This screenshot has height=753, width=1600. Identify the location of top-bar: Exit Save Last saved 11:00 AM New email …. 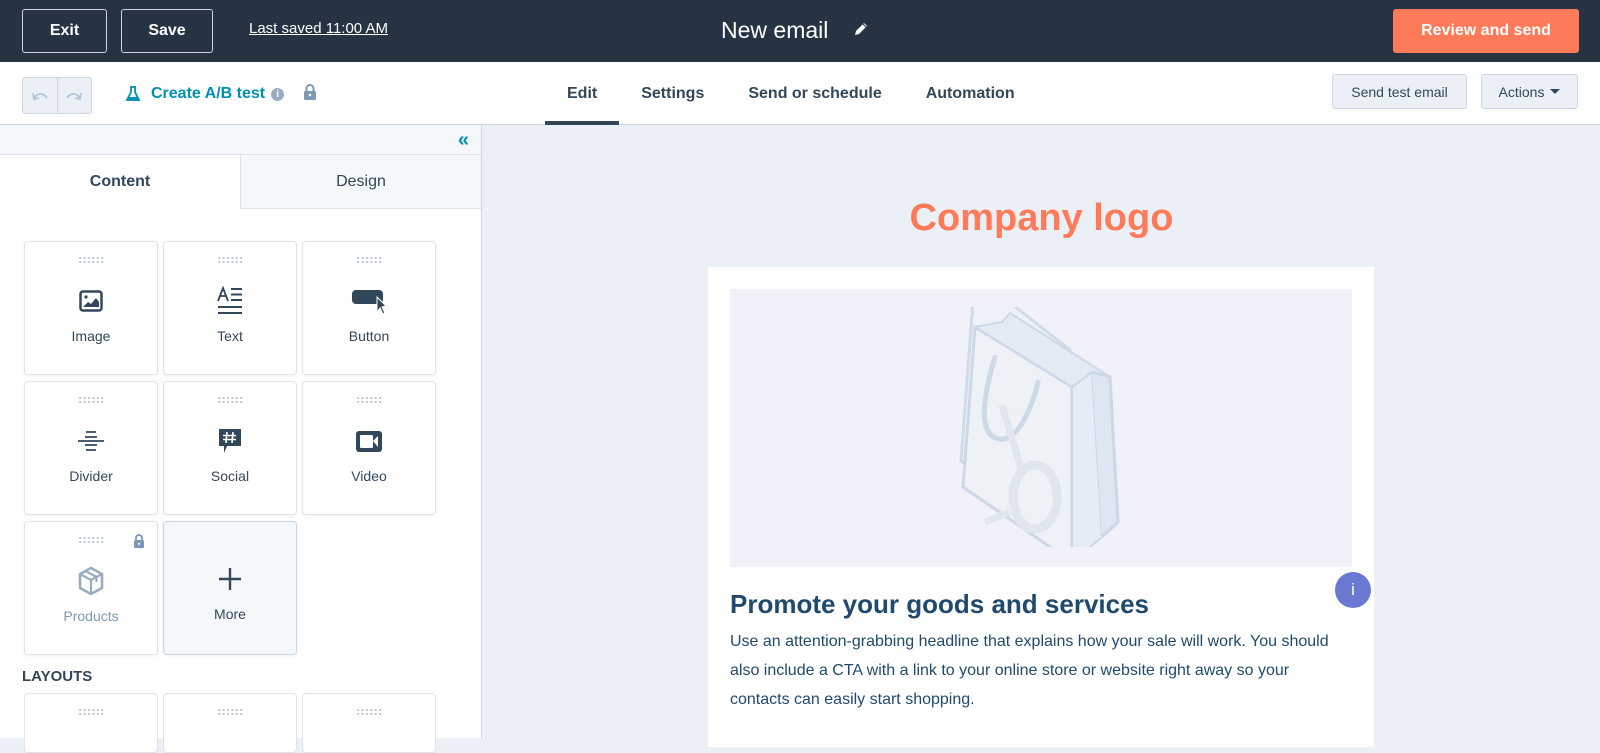
(800, 31).